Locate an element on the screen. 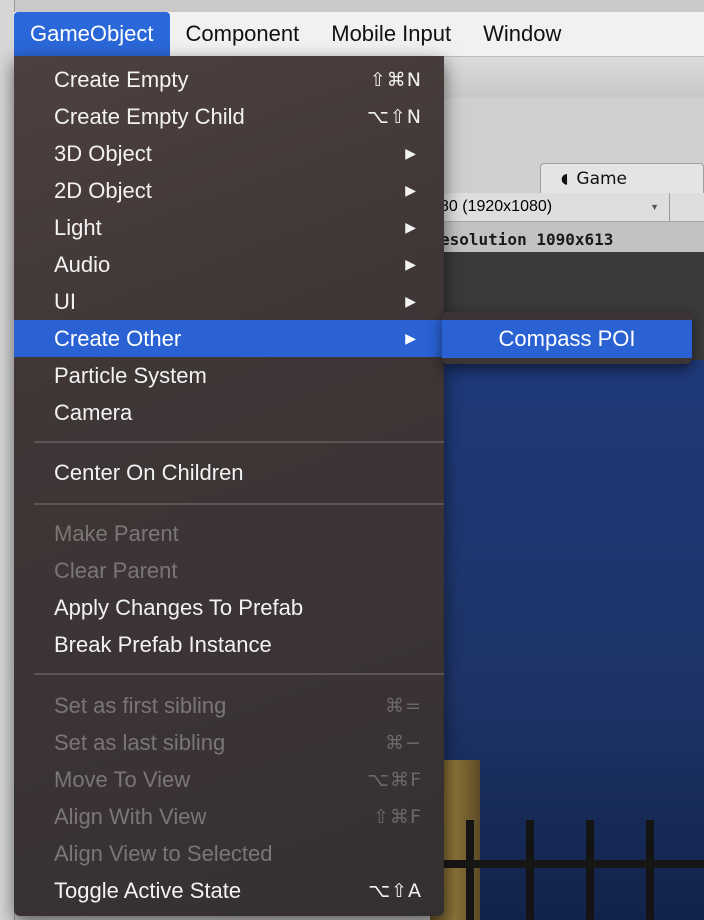  menu-item-label: Set as first sibling is located at coordinates (140, 705).